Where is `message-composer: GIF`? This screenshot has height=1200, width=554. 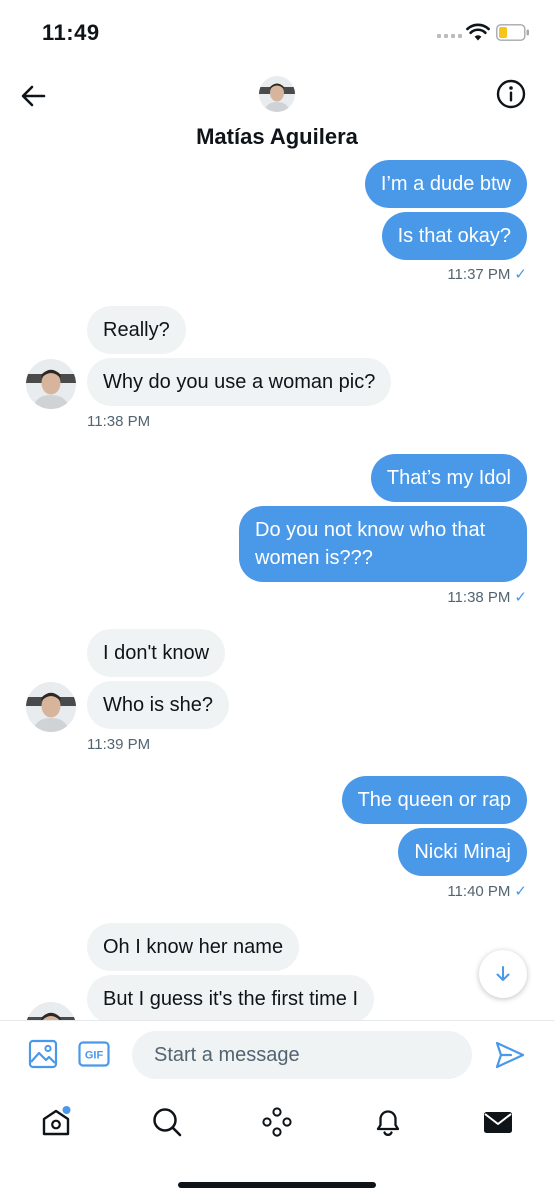
message-composer: GIF is located at coordinates (277, 1054).